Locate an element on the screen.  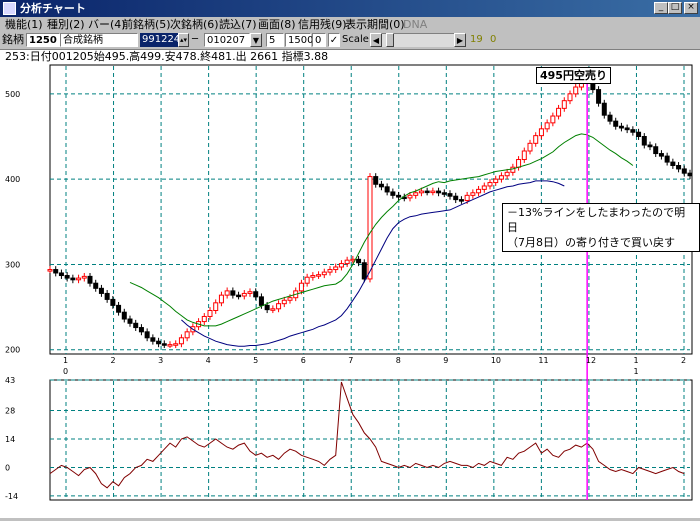
price-tick-label: 200 is located at coordinates (12, 350).